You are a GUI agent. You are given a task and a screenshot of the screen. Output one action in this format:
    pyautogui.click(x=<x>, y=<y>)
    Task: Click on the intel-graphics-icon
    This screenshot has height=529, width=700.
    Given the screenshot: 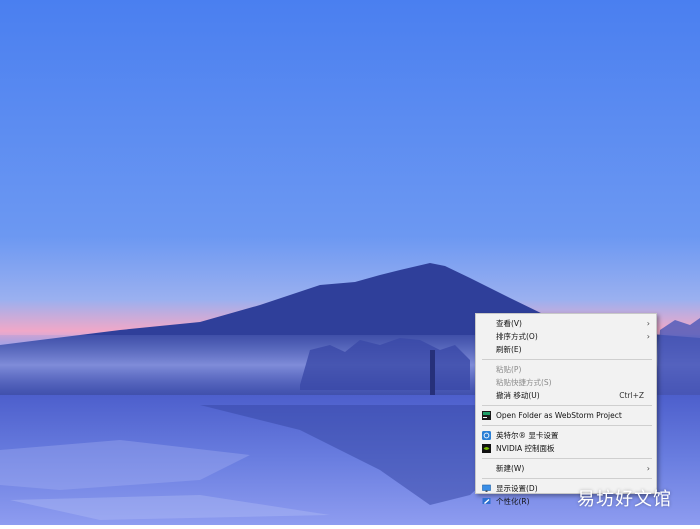 What is the action you would take?
    pyautogui.click(x=486, y=435)
    